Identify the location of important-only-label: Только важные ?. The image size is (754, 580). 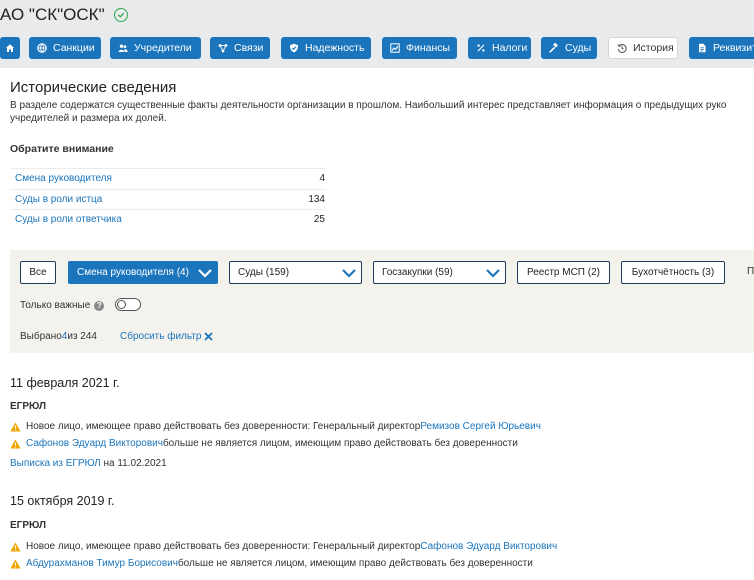
(62, 305).